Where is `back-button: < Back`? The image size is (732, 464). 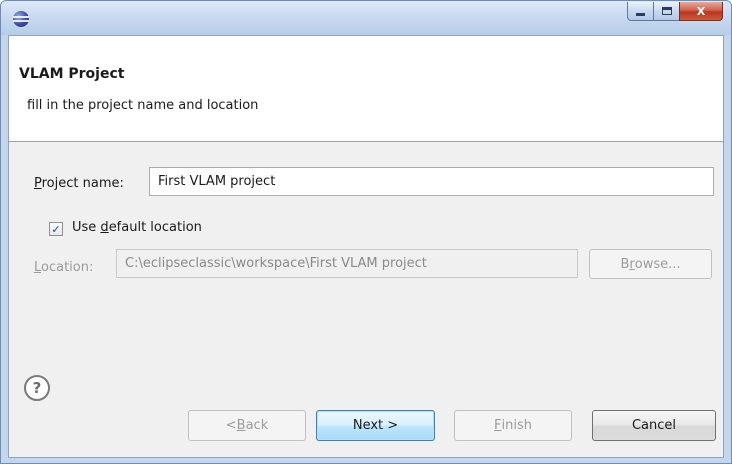
back-button: < Back is located at coordinates (247, 425).